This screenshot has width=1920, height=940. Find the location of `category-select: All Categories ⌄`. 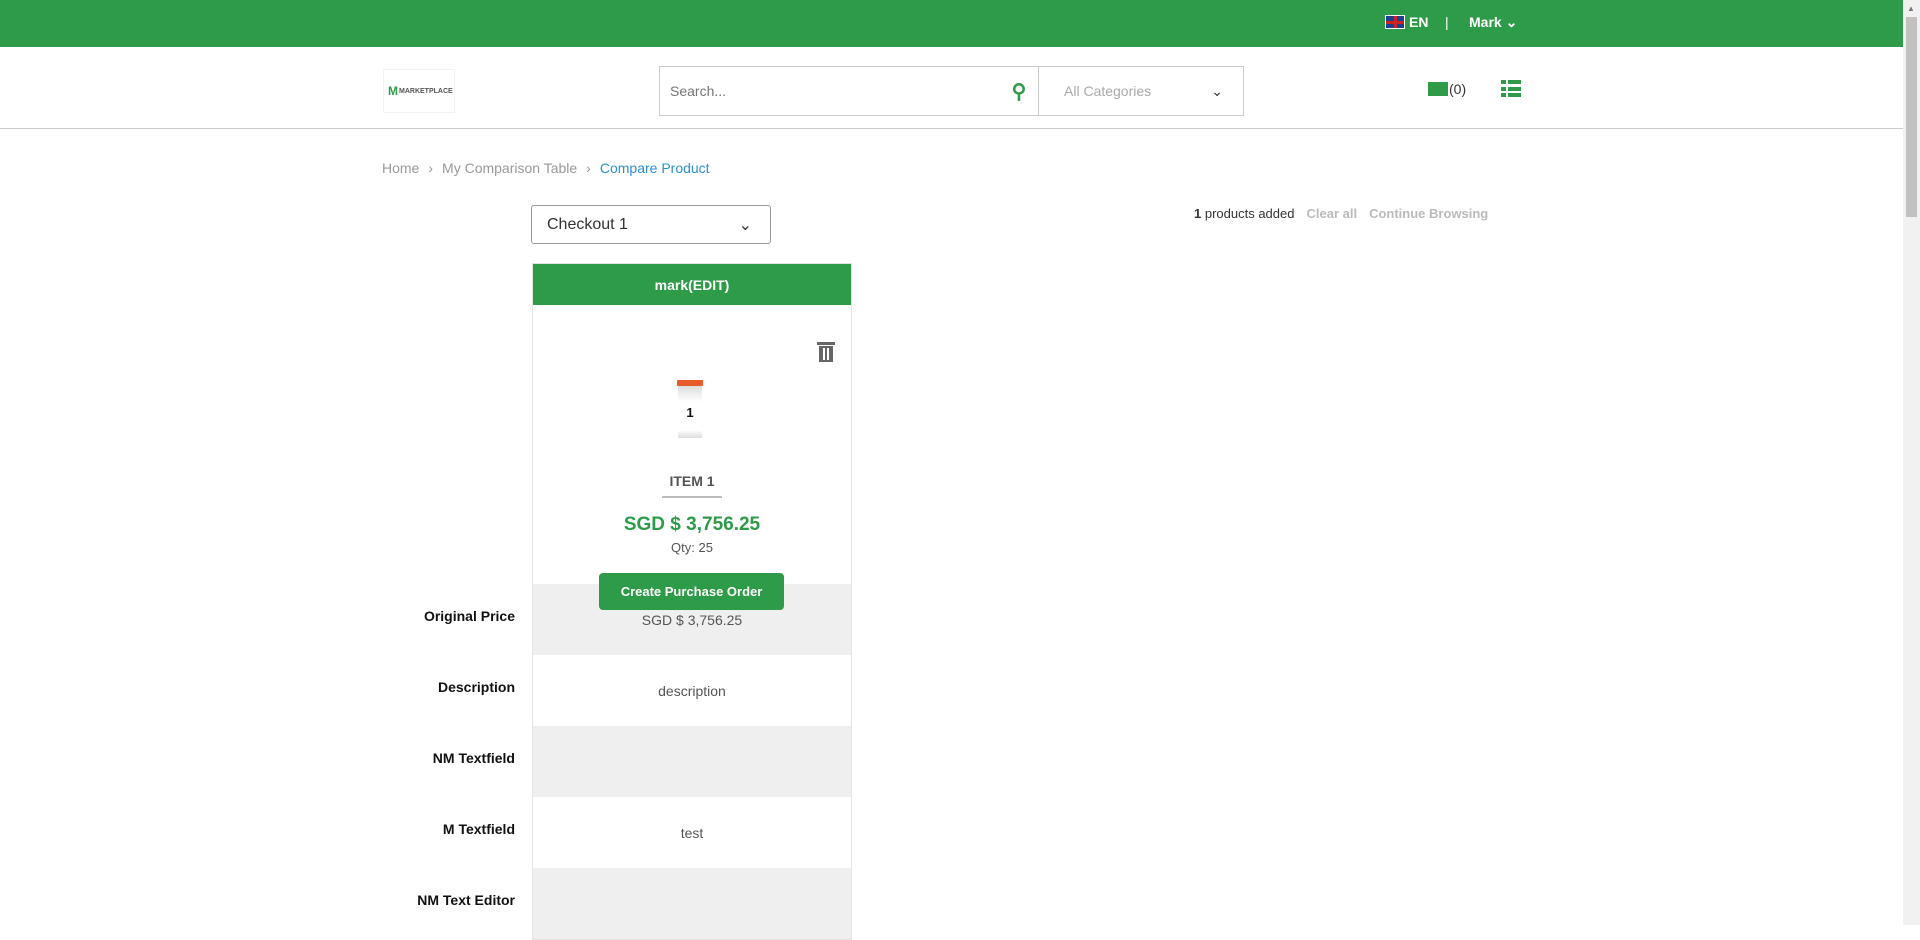

category-select: All Categories ⌄ is located at coordinates (1140, 91).